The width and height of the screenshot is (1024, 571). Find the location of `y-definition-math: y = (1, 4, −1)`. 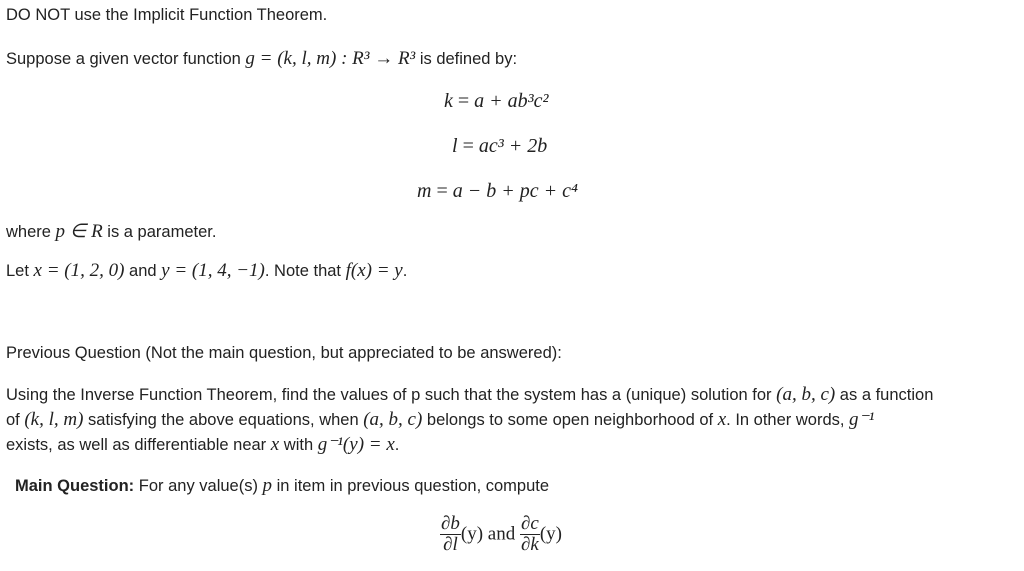

y-definition-math: y = (1, 4, −1) is located at coordinates (213, 270).